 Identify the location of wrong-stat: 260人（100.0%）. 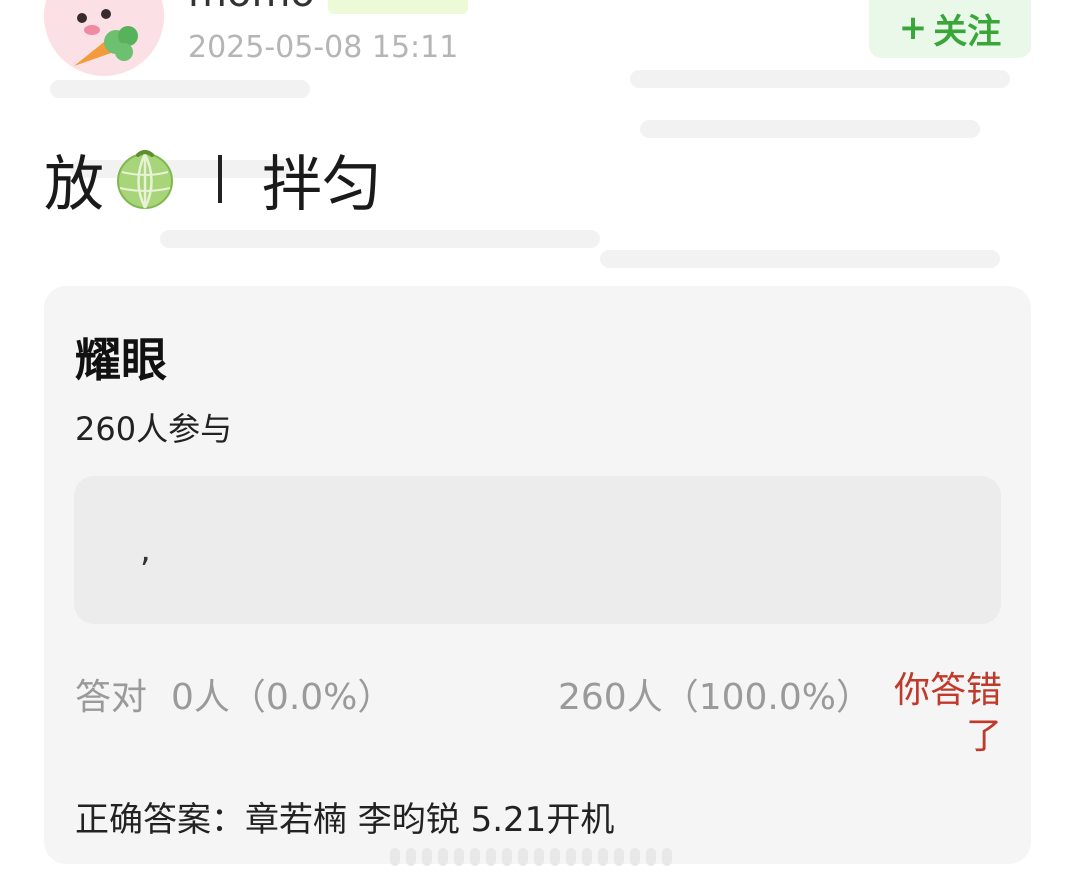
(715, 697).